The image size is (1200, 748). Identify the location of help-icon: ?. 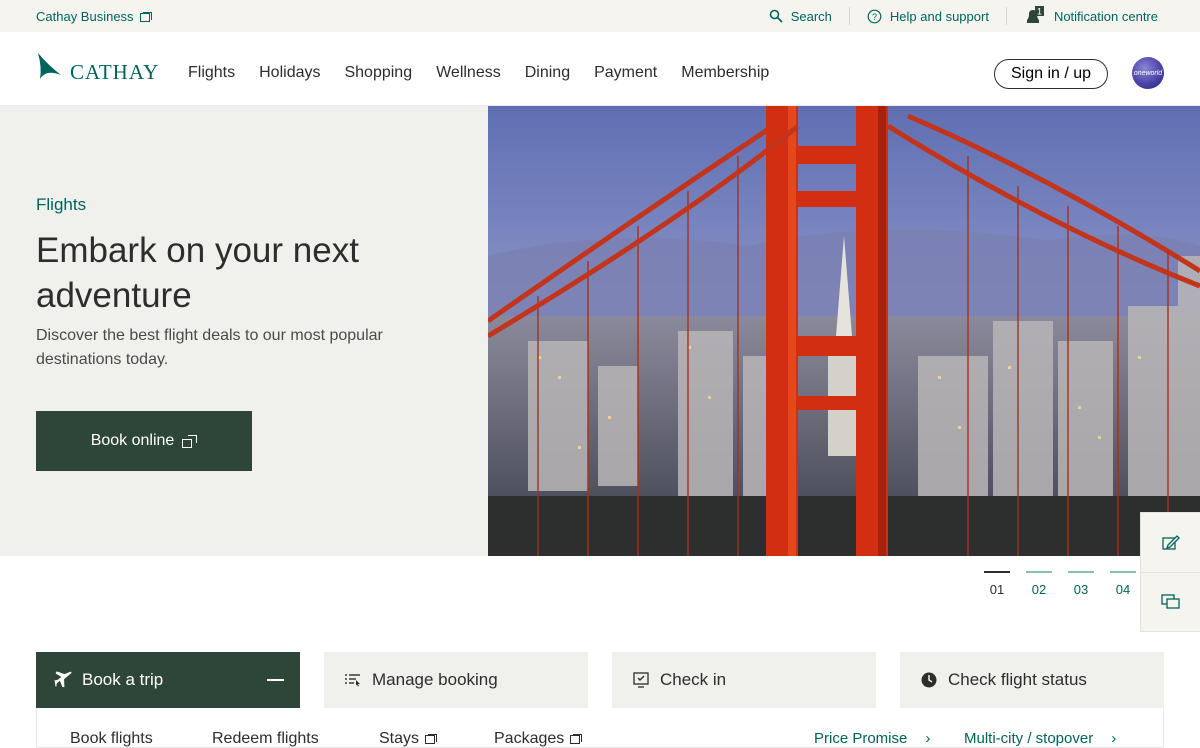
(874, 16).